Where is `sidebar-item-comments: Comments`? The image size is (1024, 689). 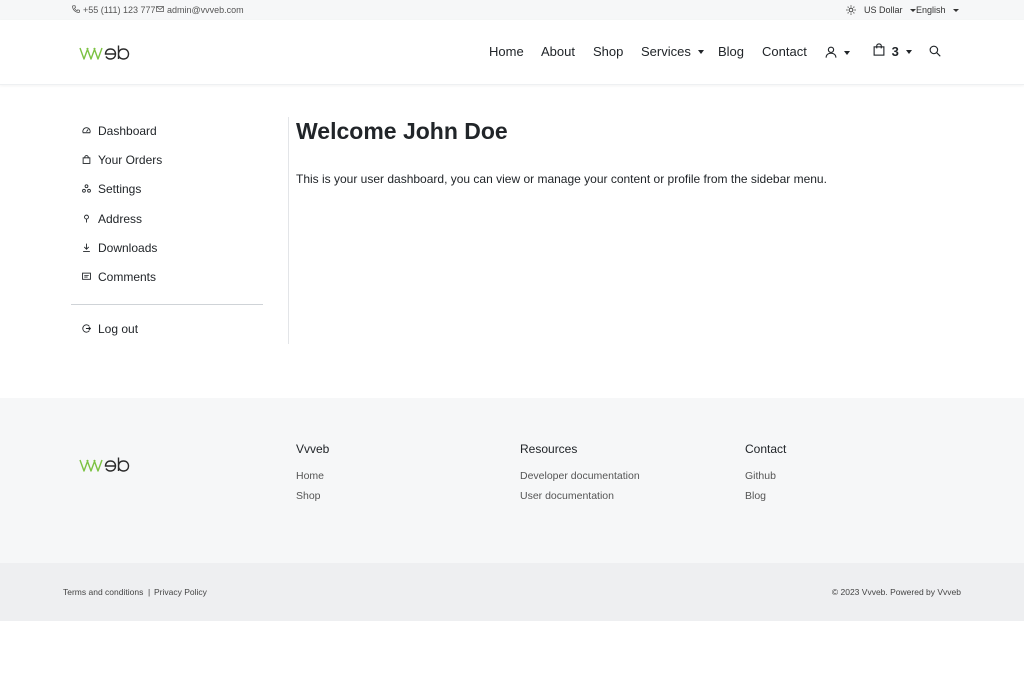
sidebar-item-comments: Comments is located at coordinates (119, 277).